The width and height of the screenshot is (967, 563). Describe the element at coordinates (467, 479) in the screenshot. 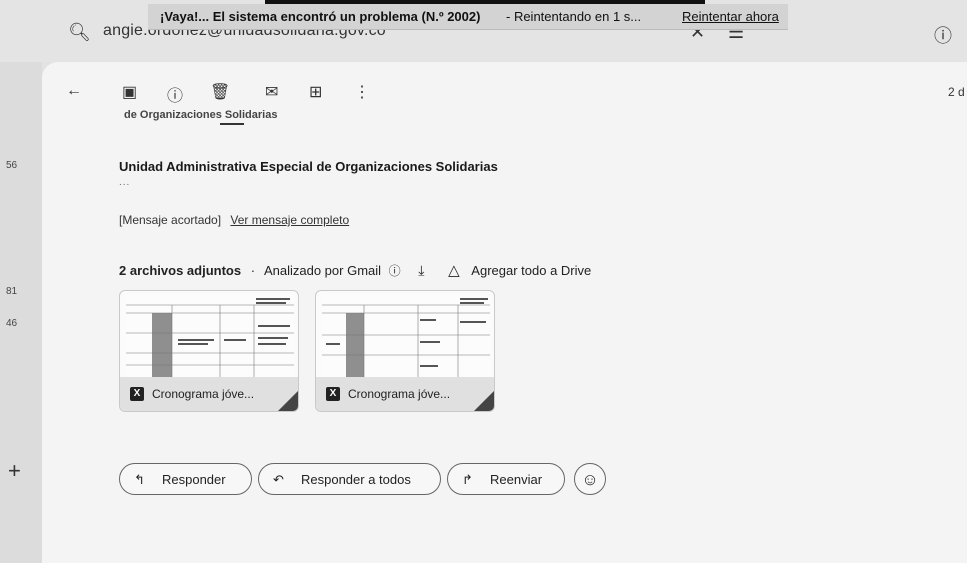

I see `forward-icon: ↱` at that location.